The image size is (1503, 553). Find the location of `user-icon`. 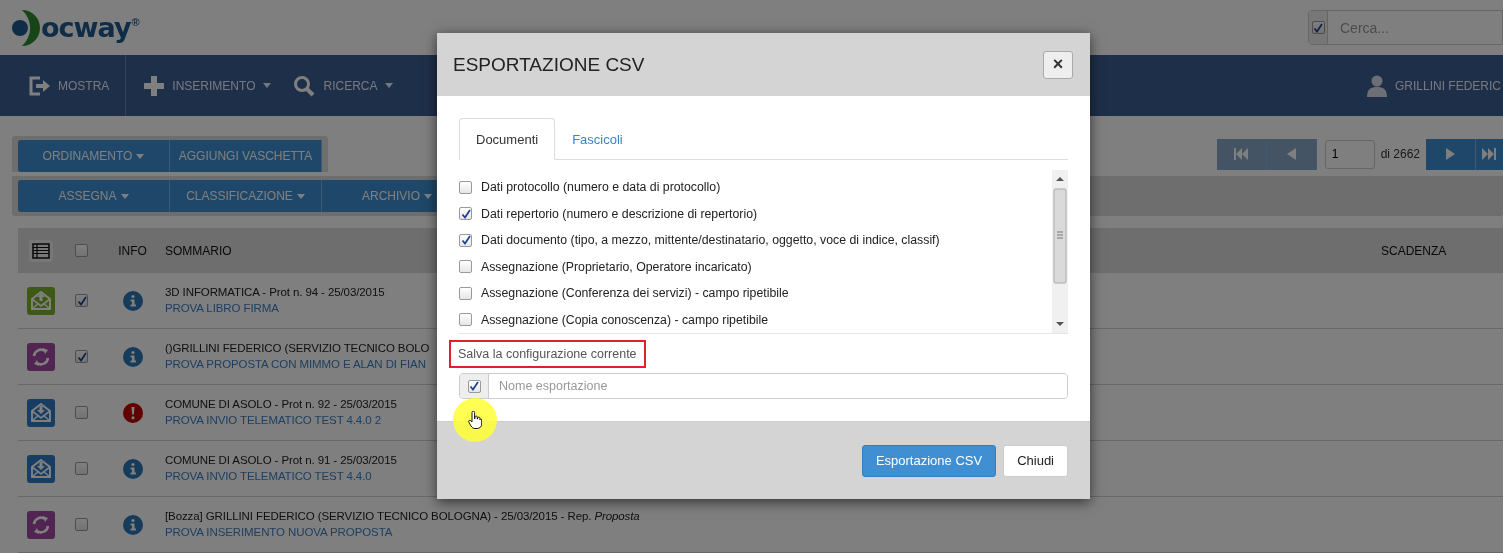

user-icon is located at coordinates (1376, 85).